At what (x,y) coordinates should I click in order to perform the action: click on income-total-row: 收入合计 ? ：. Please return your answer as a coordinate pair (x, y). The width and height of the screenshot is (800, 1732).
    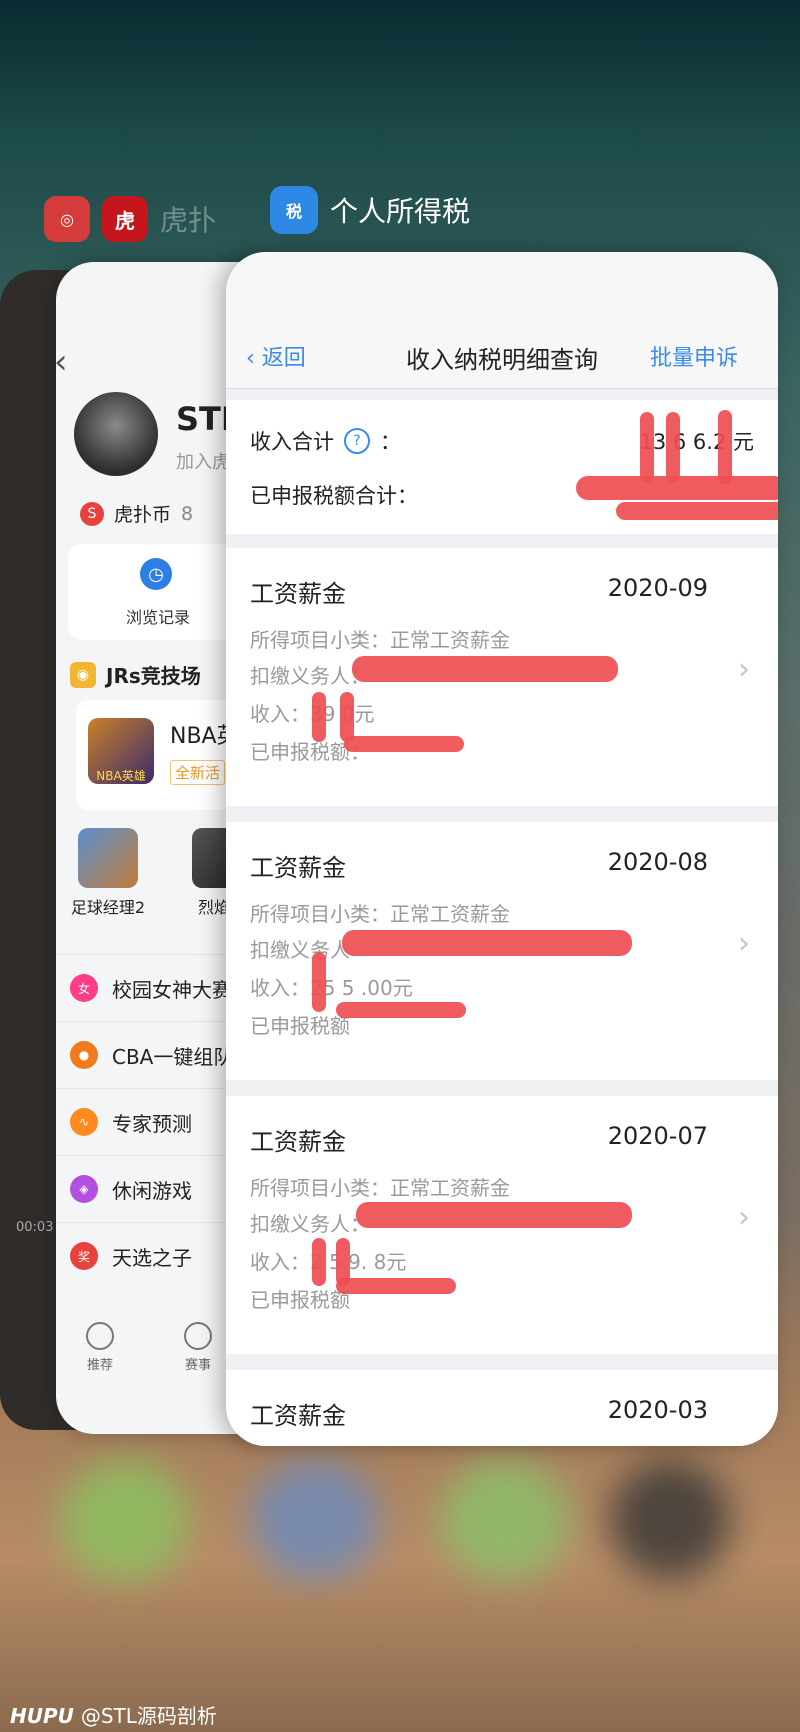
    Looking at the image, I should click on (325, 441).